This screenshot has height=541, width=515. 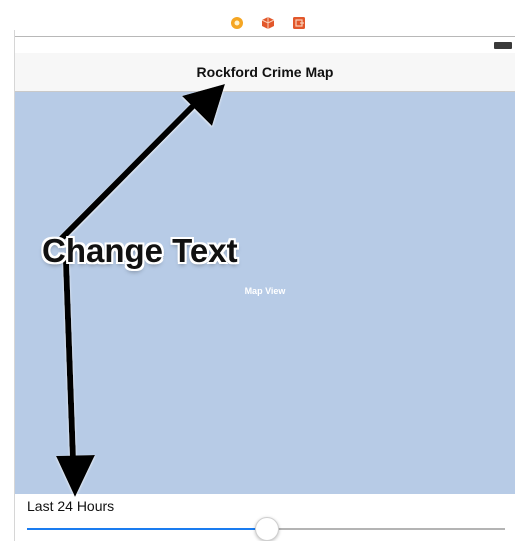 What do you see at coordinates (142, 162) in the screenshot?
I see `arrow-to-title` at bounding box center [142, 162].